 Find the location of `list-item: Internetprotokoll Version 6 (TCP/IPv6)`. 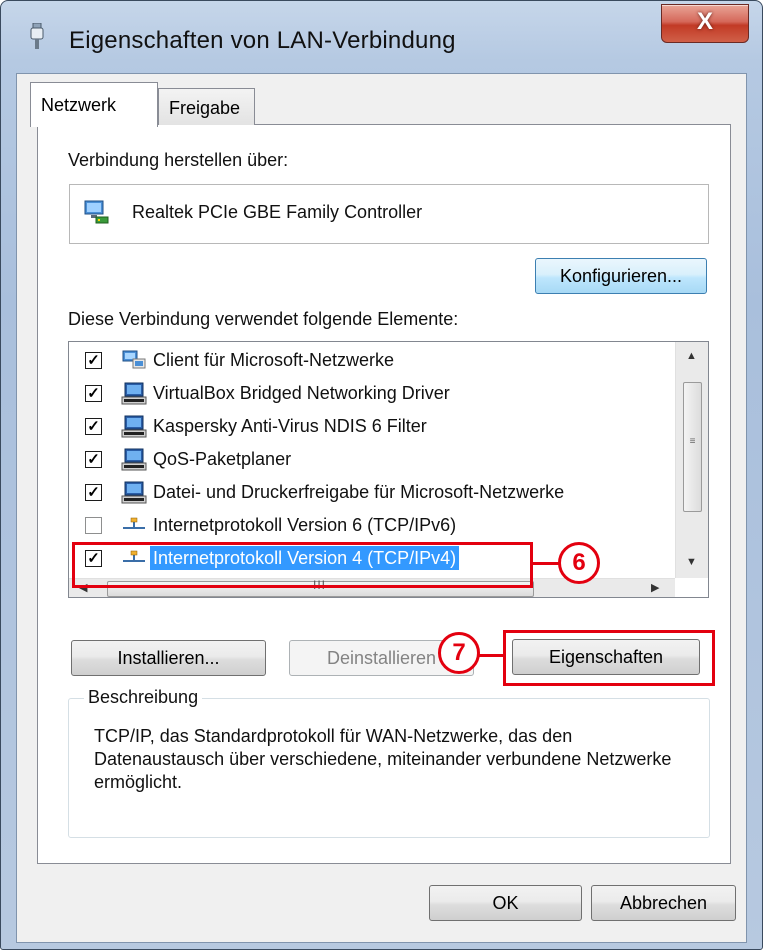

list-item: Internetprotokoll Version 6 (TCP/IPv6) is located at coordinates (369, 525).